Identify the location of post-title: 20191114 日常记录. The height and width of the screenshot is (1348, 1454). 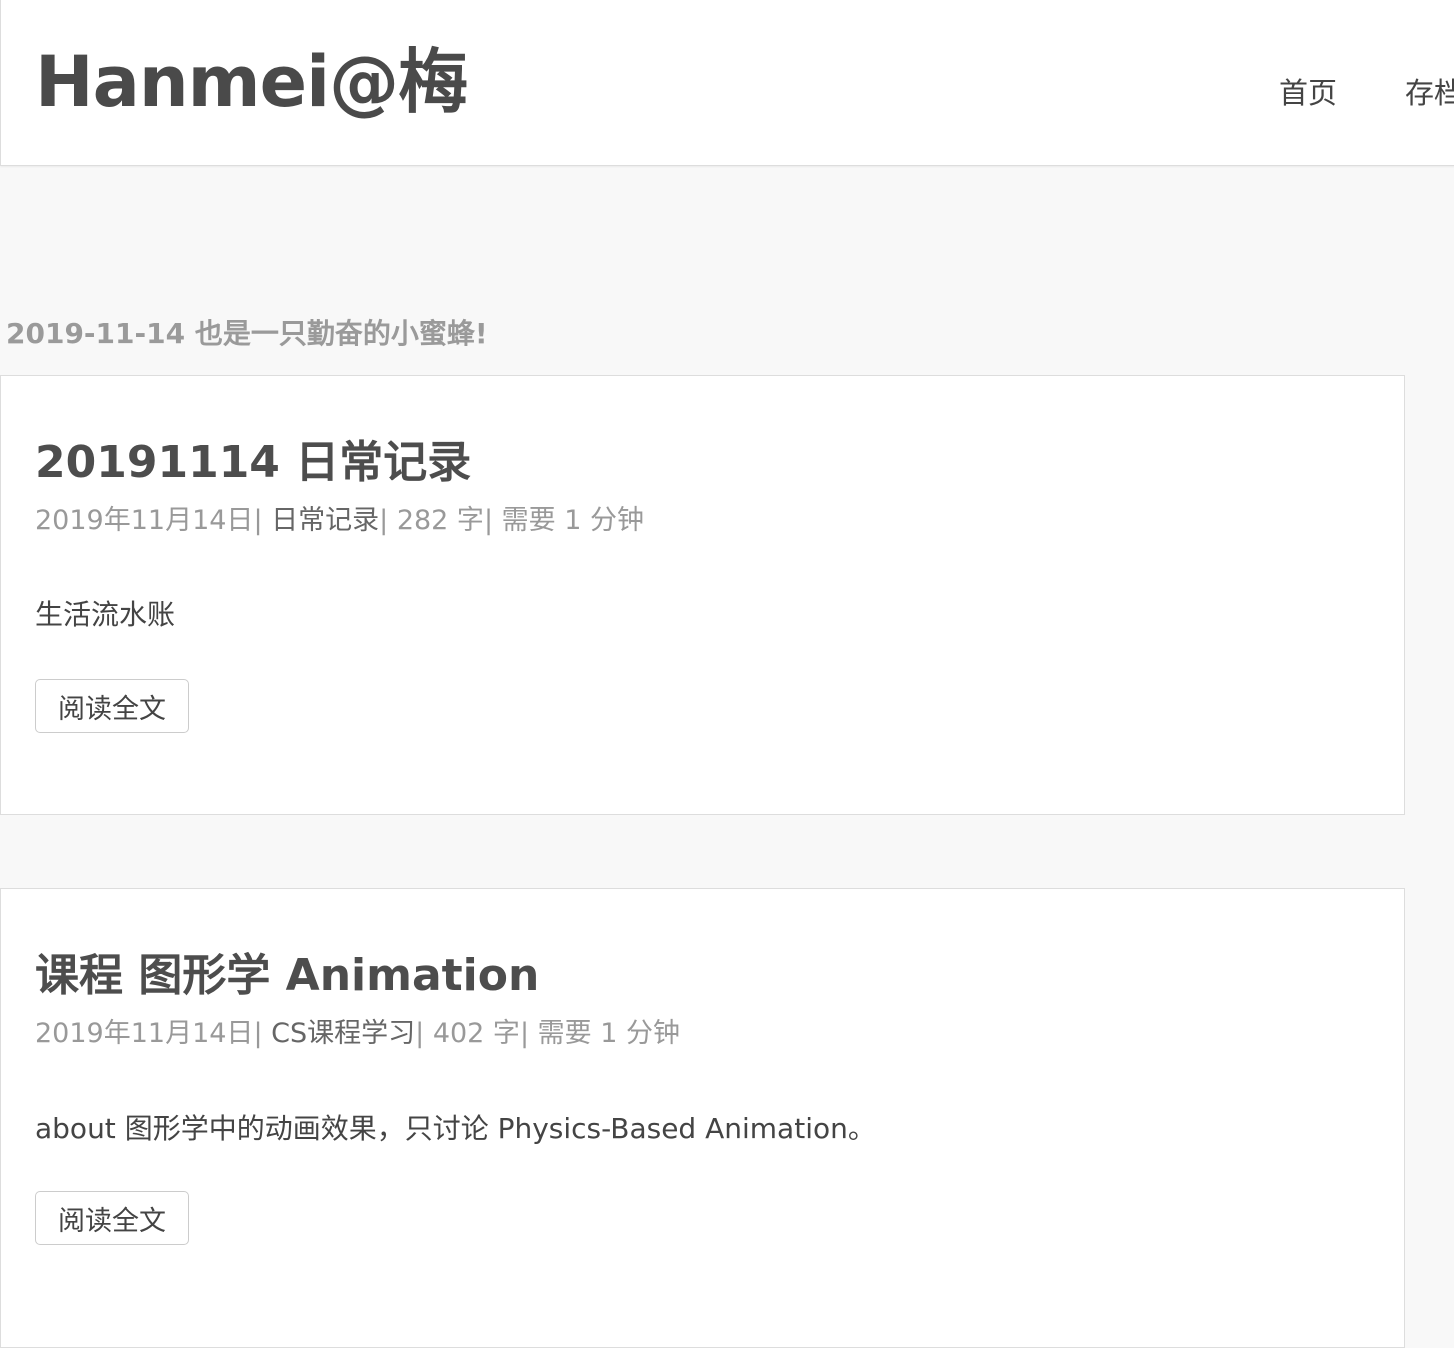
(253, 458).